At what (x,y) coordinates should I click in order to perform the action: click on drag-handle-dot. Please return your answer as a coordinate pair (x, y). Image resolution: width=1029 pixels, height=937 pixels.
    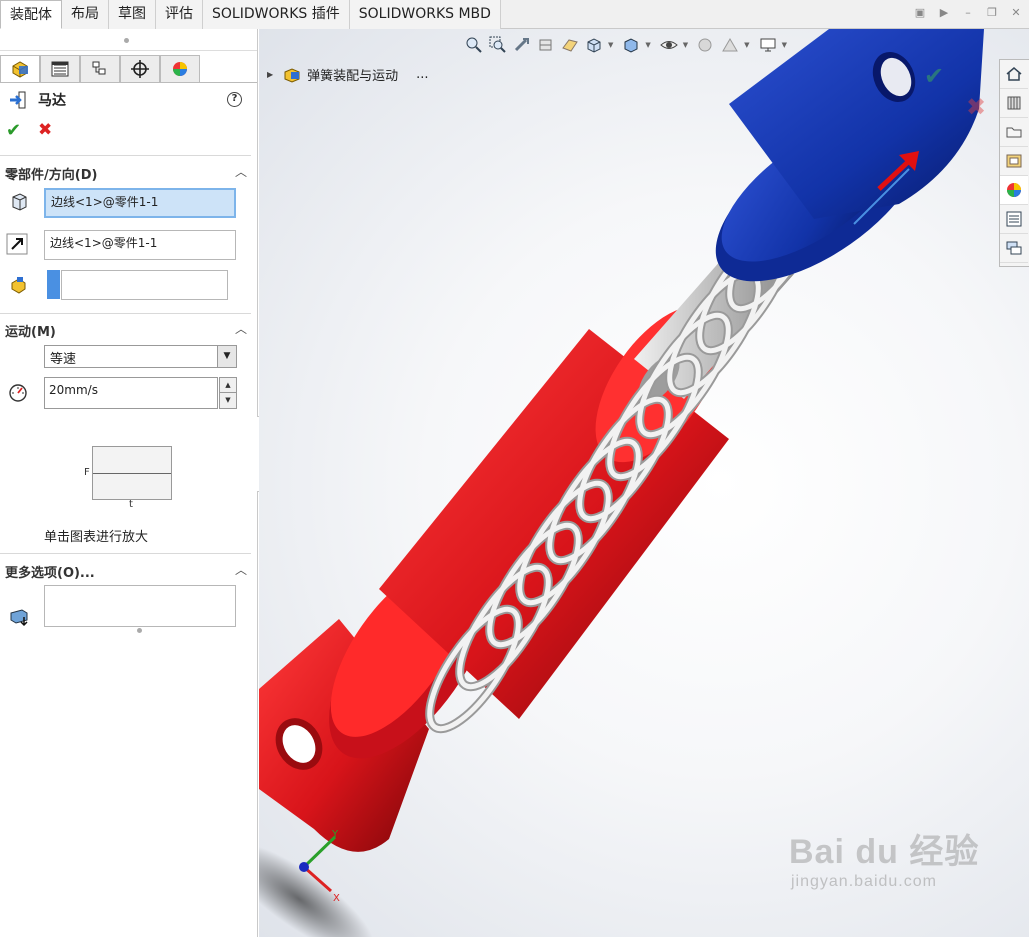
    Looking at the image, I should click on (126, 40).